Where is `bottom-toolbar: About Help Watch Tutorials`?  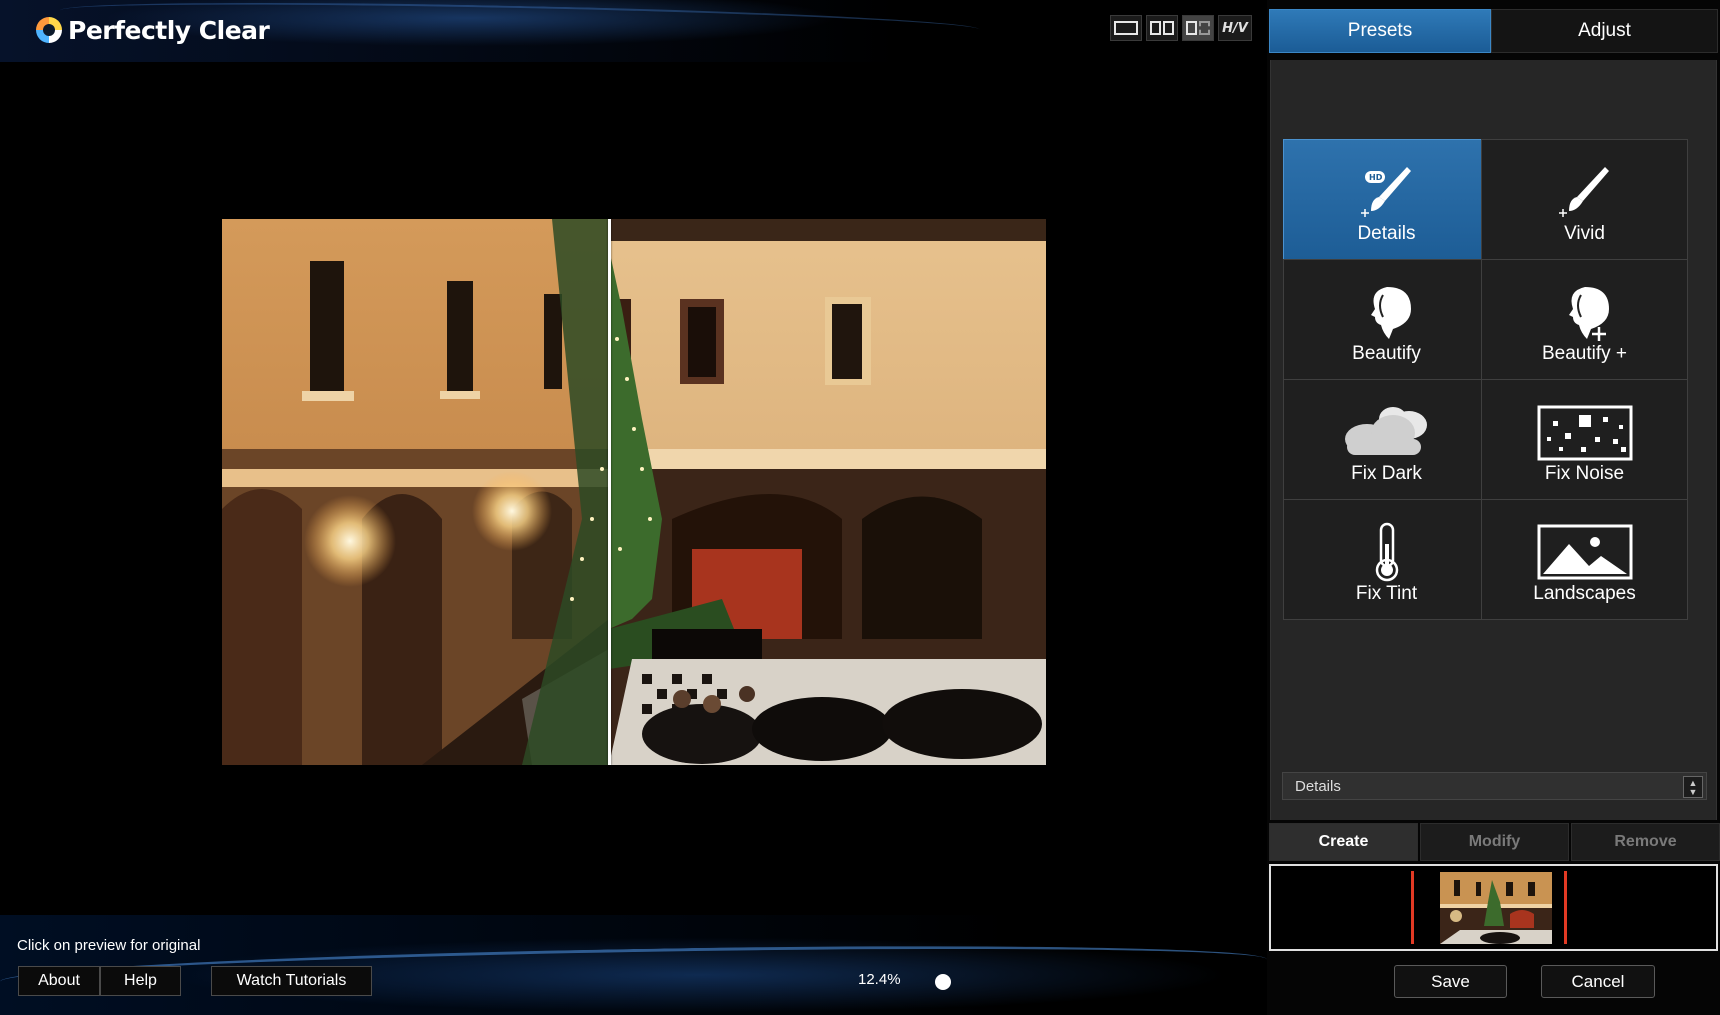 bottom-toolbar: About Help Watch Tutorials is located at coordinates (195, 981).